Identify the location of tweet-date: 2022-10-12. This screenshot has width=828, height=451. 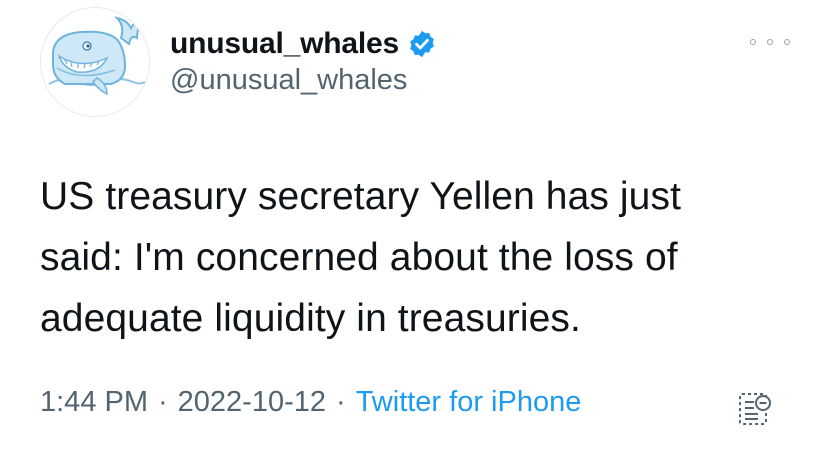
(252, 402).